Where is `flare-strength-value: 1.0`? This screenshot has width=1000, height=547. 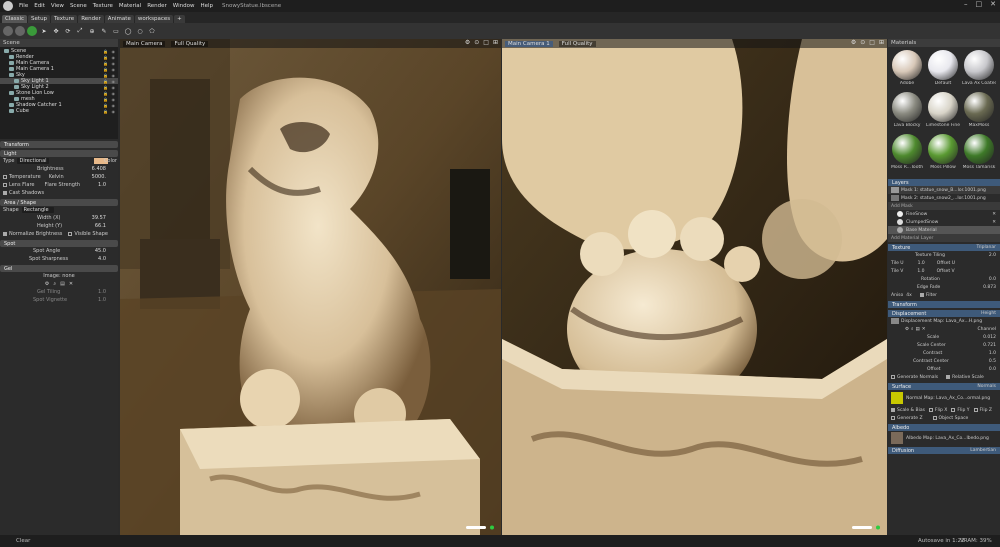
flare-strength-value: 1.0 is located at coordinates (102, 185).